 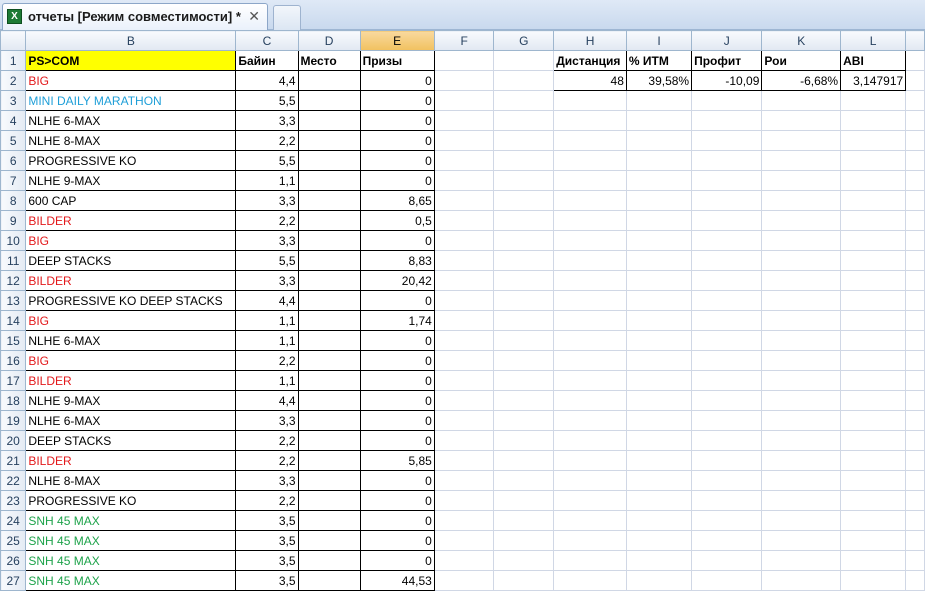 I want to click on cell-buyin: 2,2, so click(x=267, y=460).